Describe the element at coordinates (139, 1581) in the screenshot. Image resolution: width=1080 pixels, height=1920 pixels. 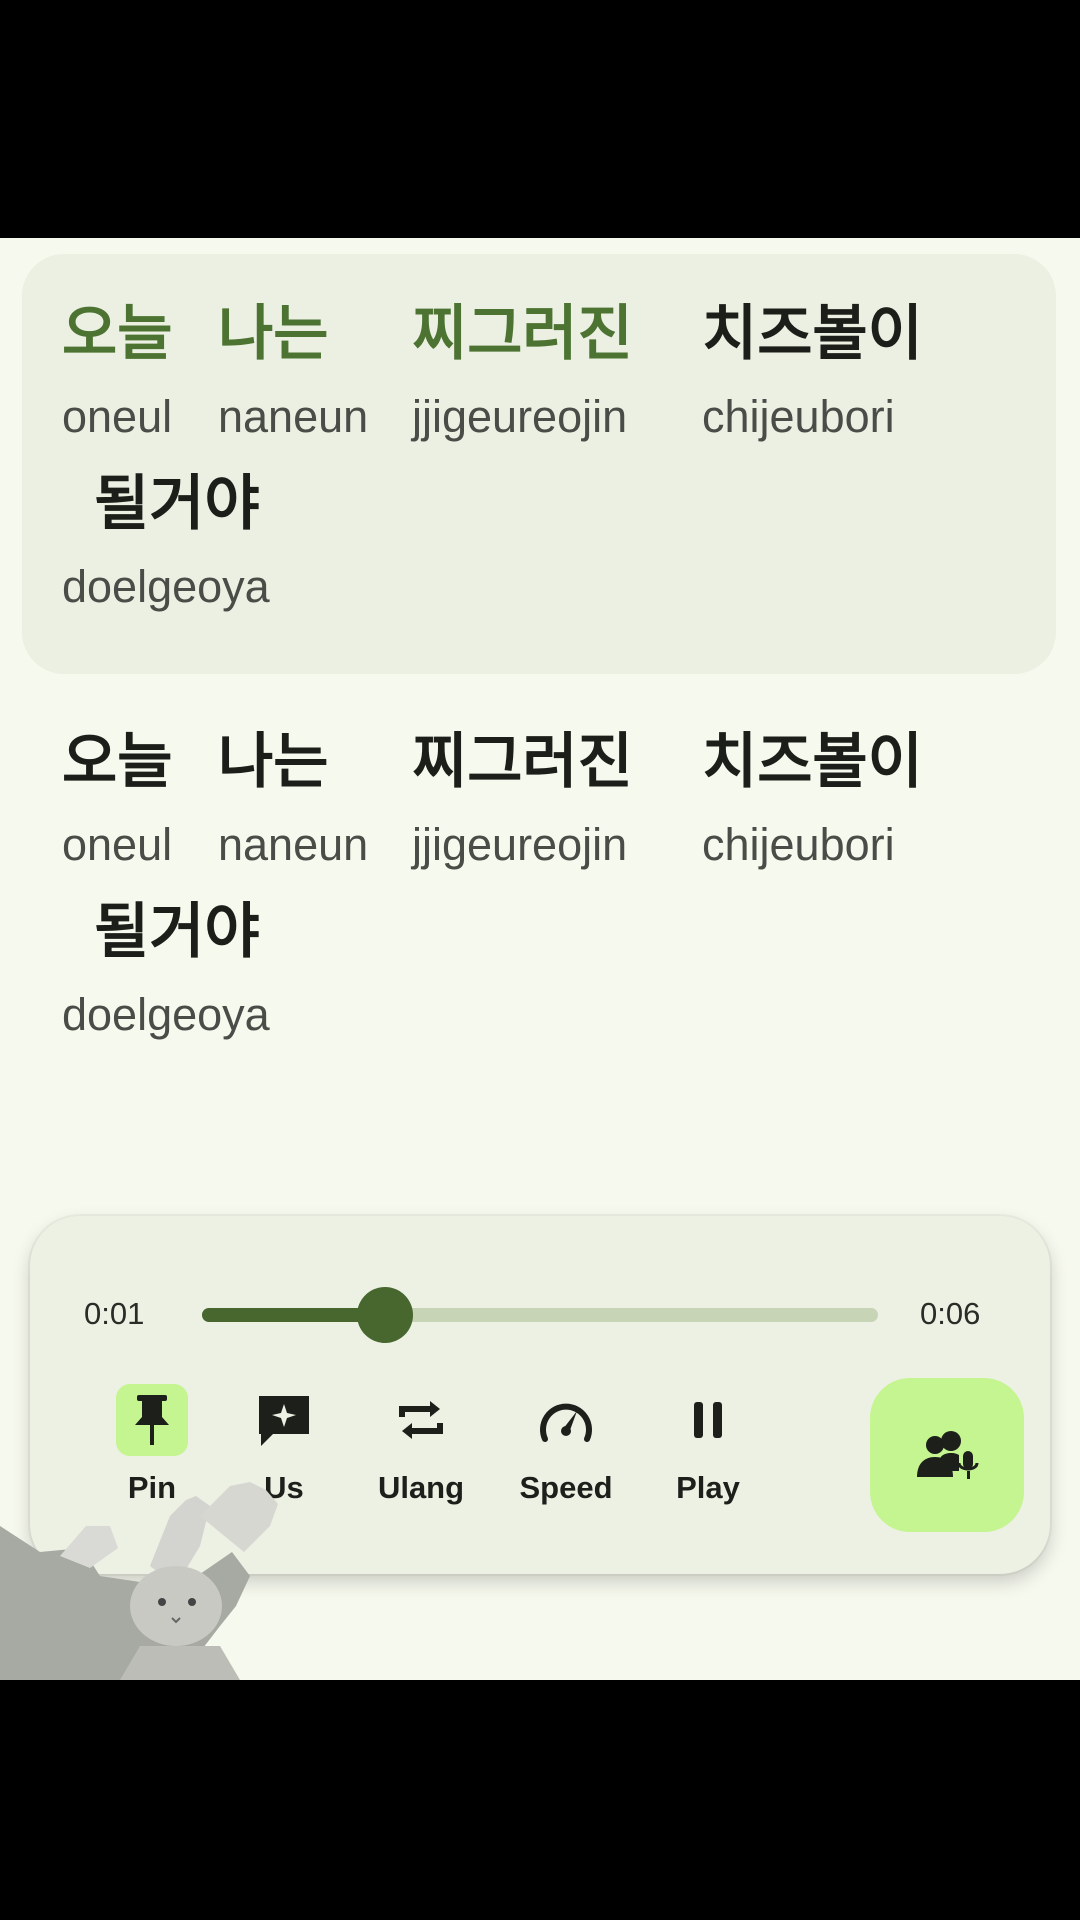
I see `cat-sticker-image` at that location.